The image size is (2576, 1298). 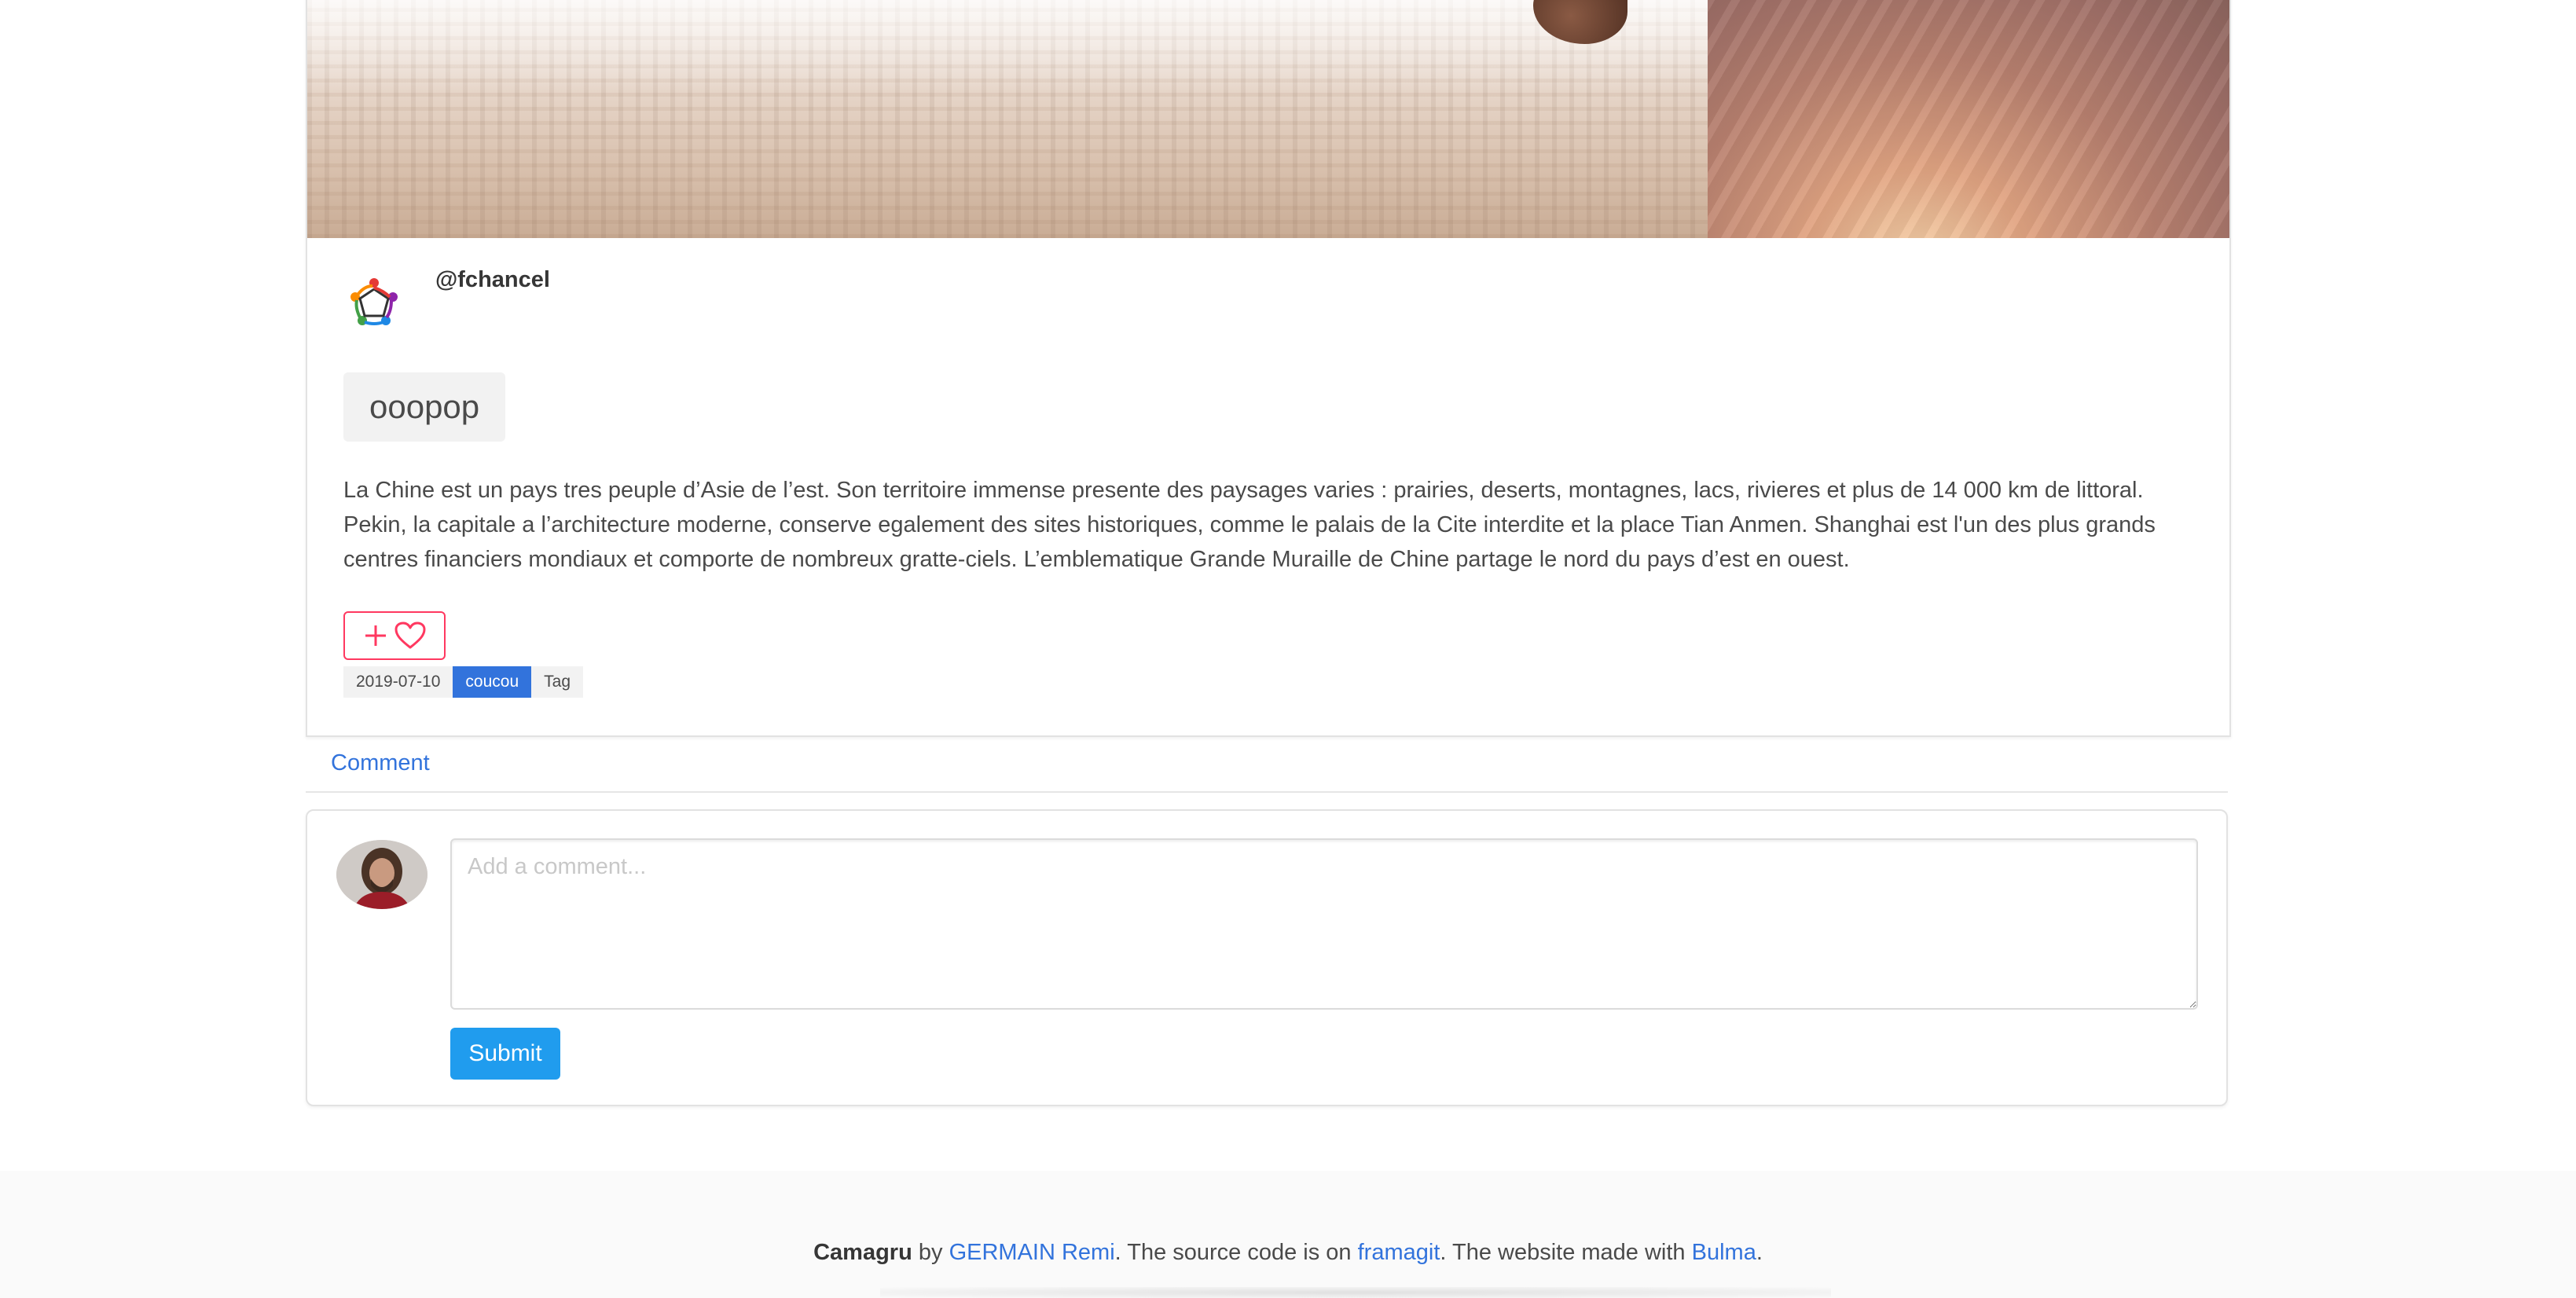 I want to click on plus-icon, so click(x=376, y=635).